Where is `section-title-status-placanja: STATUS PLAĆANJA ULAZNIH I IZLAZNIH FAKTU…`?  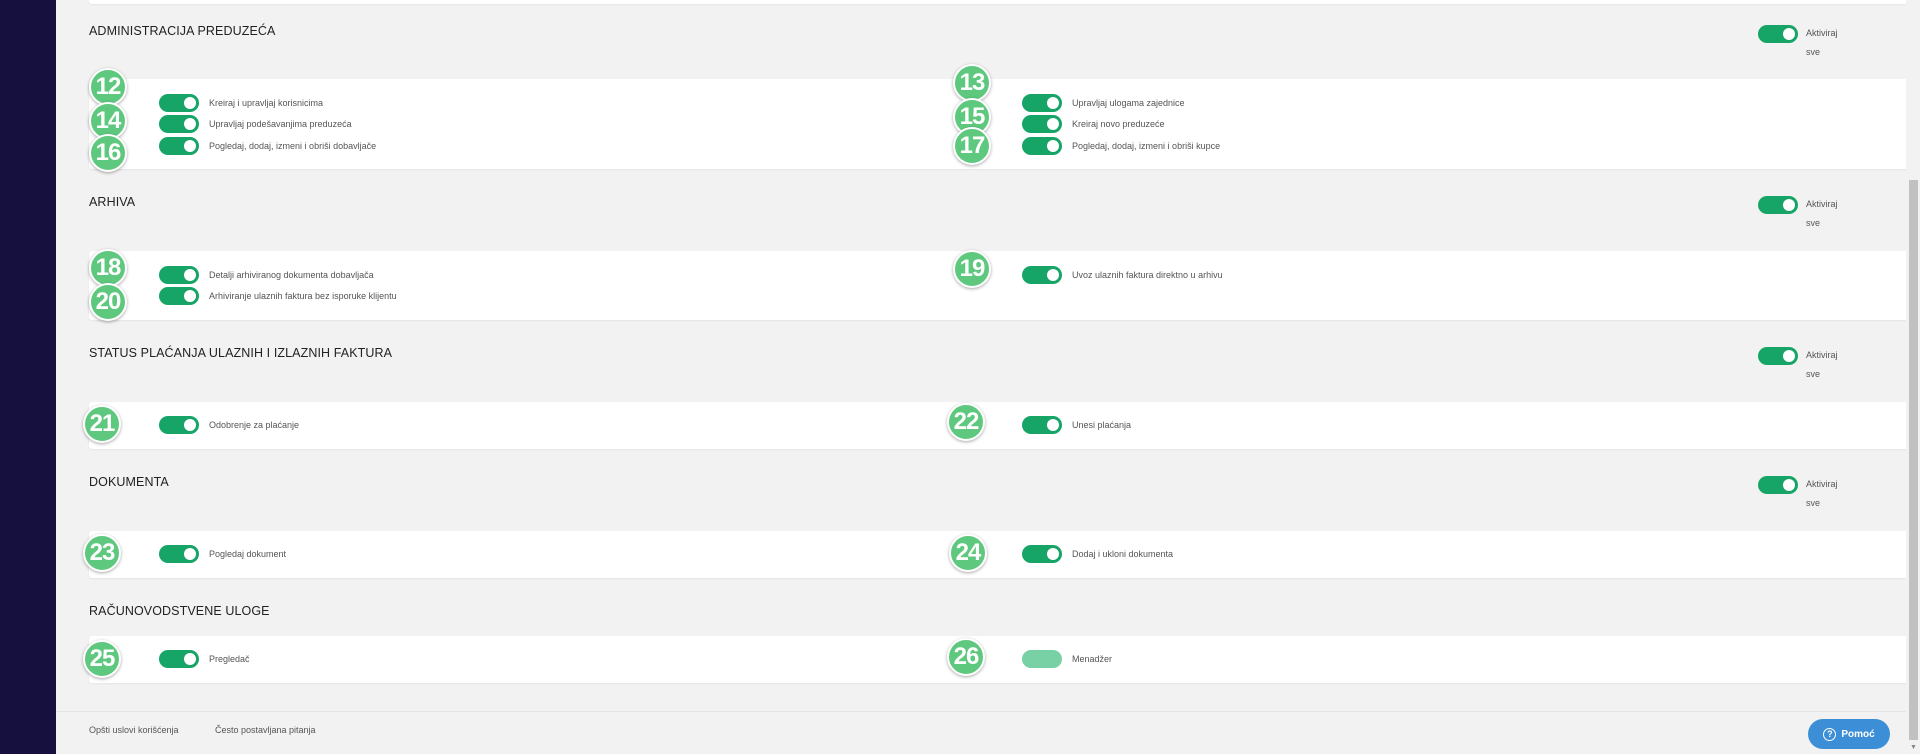
section-title-status-placanja: STATUS PLAĆANJA ULAZNIH I IZLAZNIH FAKTU… is located at coordinates (241, 353).